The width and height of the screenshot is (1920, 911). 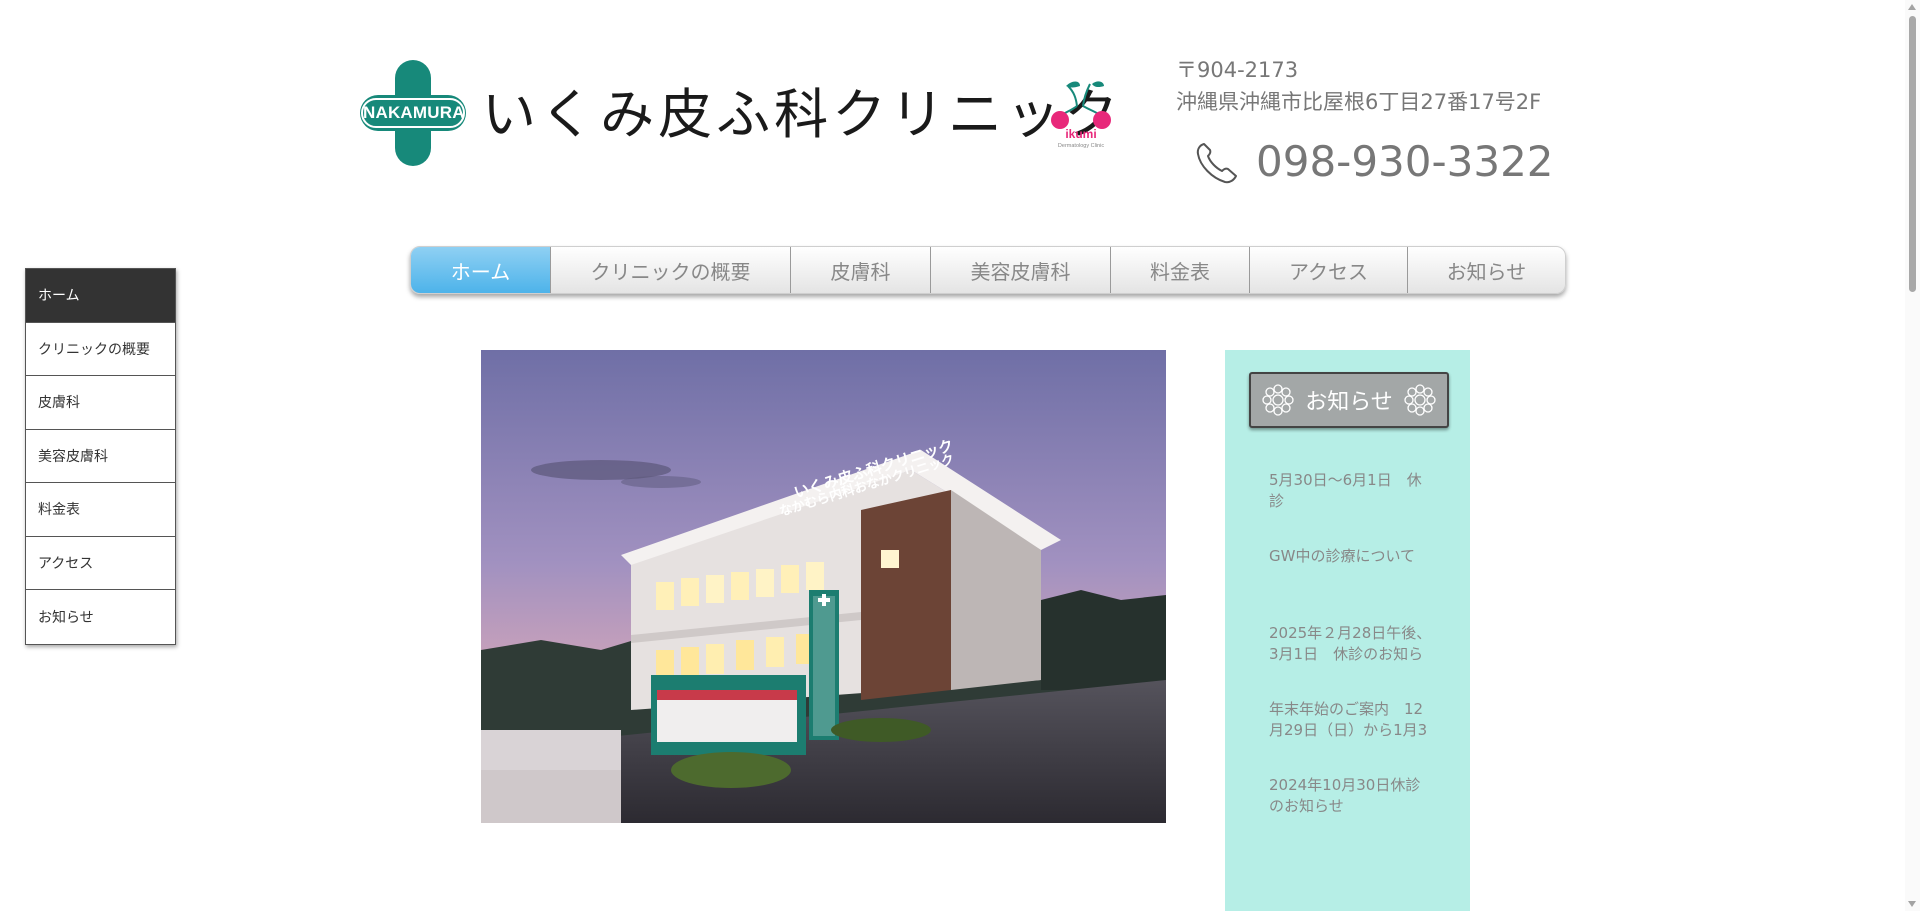 What do you see at coordinates (1912, 154) in the screenshot?
I see `scrollbar-thumb` at bounding box center [1912, 154].